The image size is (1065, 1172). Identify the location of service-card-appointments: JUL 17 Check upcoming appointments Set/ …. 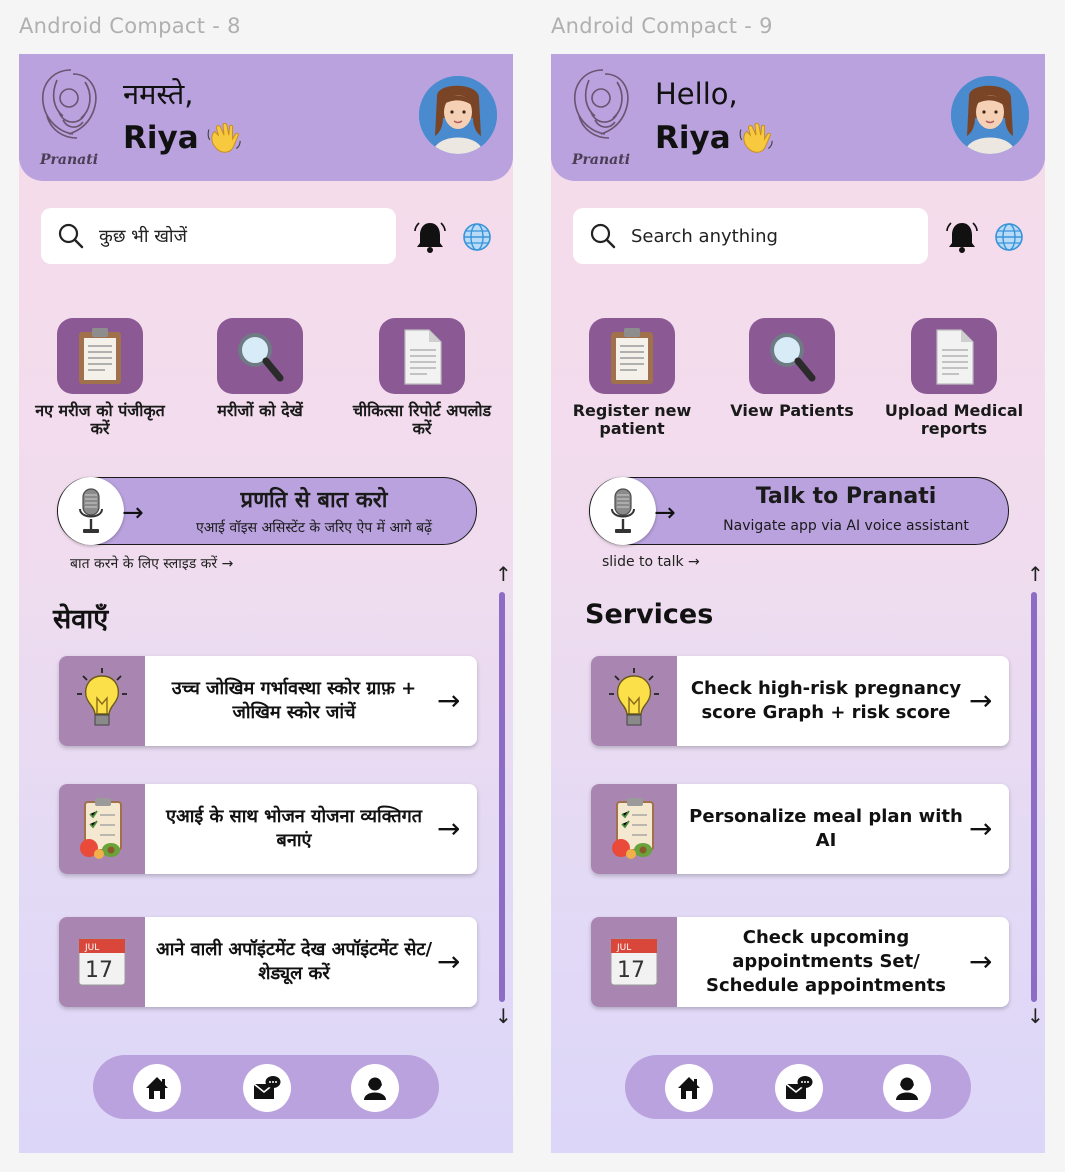
(800, 962).